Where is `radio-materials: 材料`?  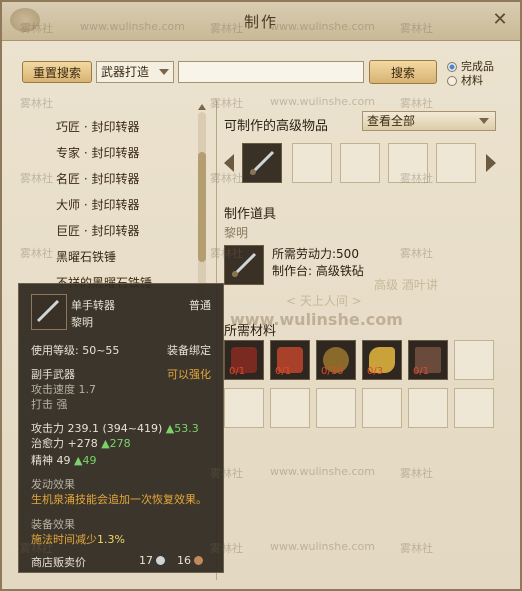
radio-materials: 材料 is located at coordinates (465, 80).